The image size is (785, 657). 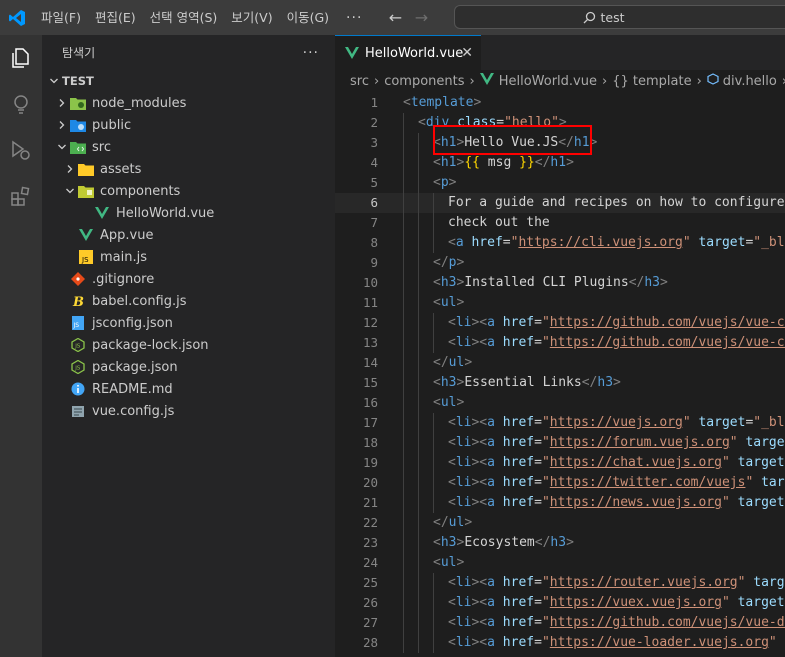 I want to click on menu-item: 편집(E), so click(x=115, y=17).